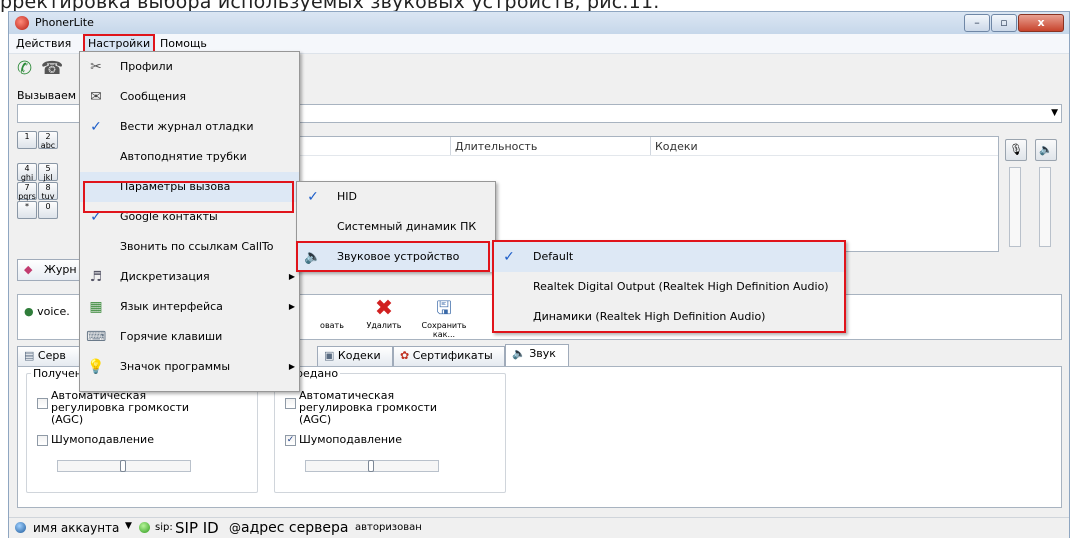  I want to click on column-duration: Длительность, so click(496, 146).